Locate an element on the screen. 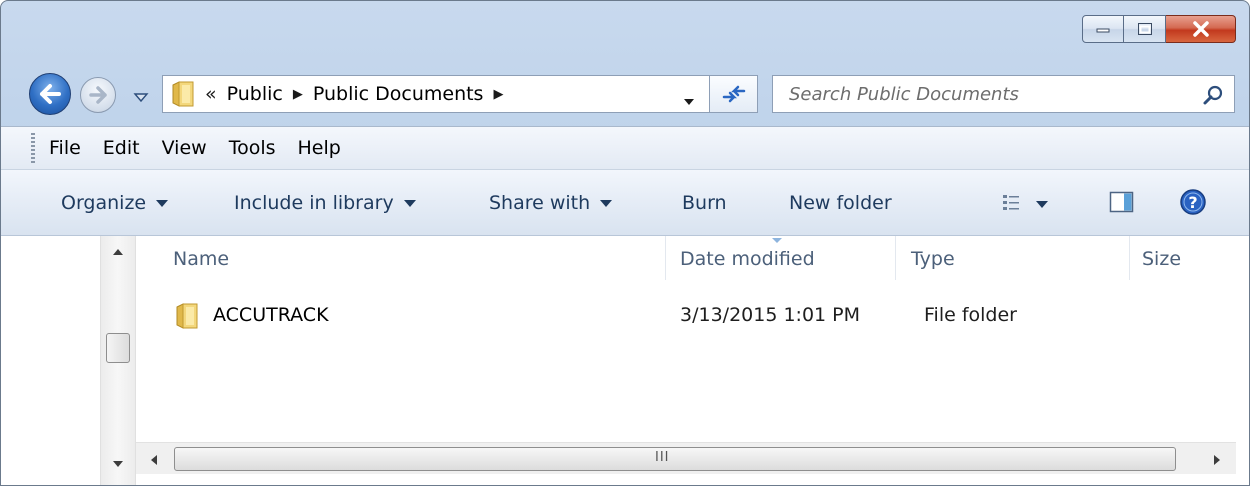  close-button is located at coordinates (1201, 29).